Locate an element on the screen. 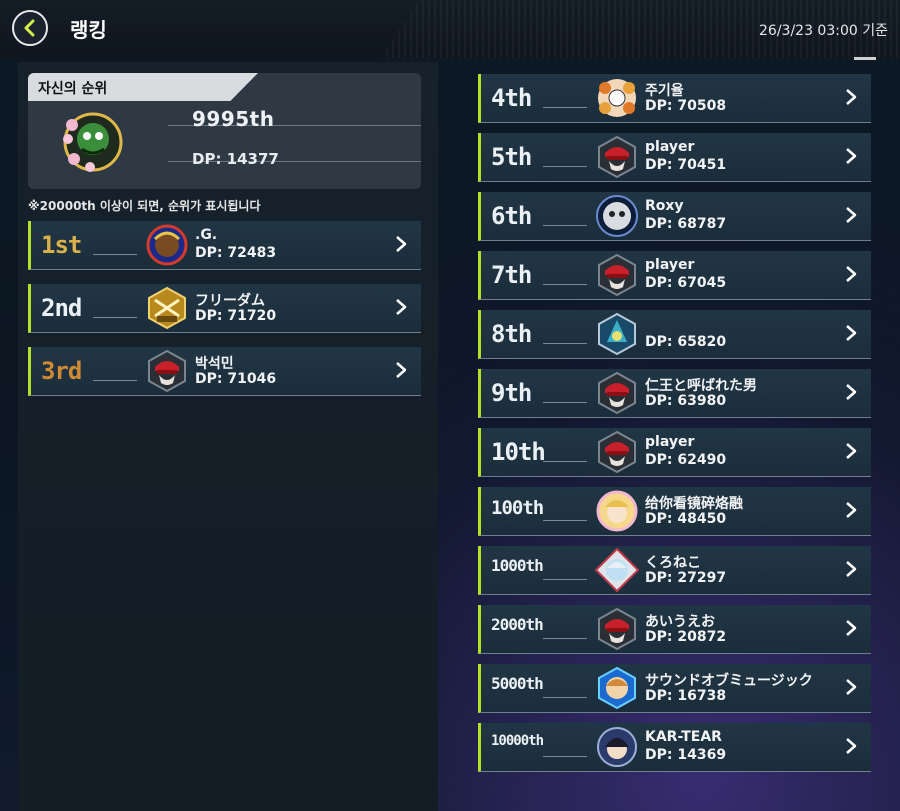 The width and height of the screenshot is (900, 811). player-name: .G. is located at coordinates (206, 235).